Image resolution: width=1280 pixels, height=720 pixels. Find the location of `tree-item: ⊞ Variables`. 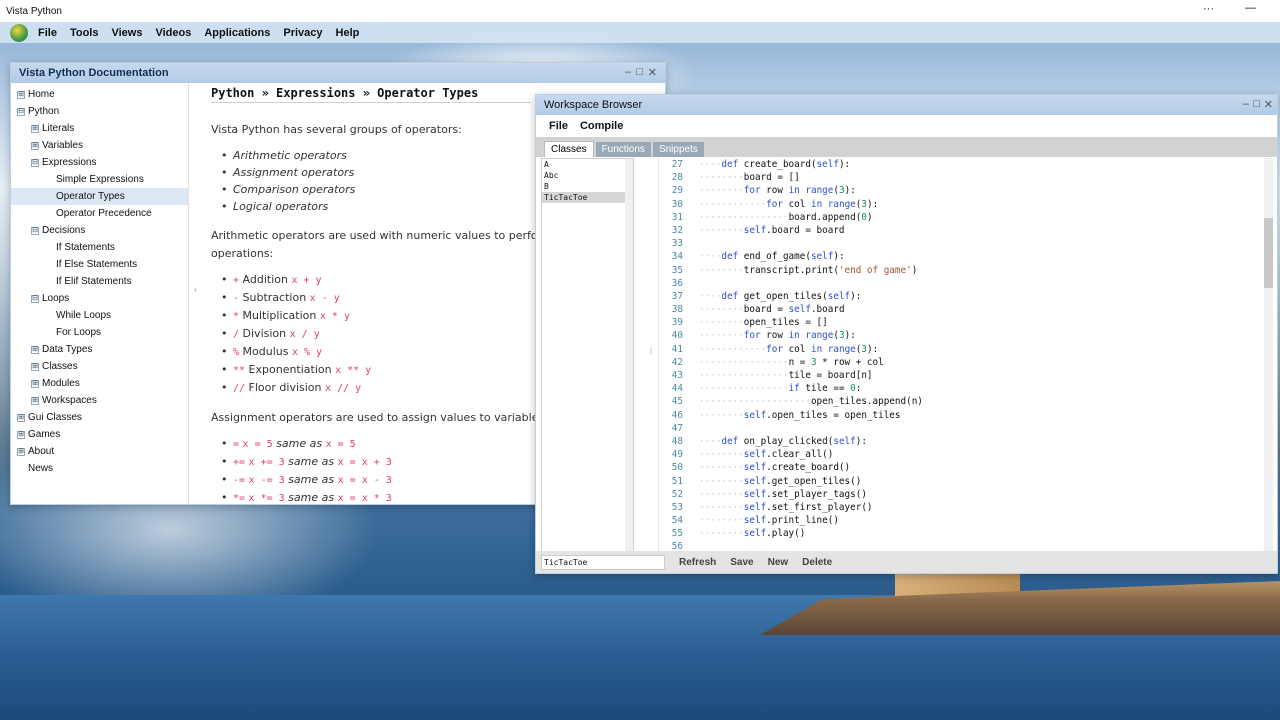

tree-item: ⊞ Variables is located at coordinates (99, 145).